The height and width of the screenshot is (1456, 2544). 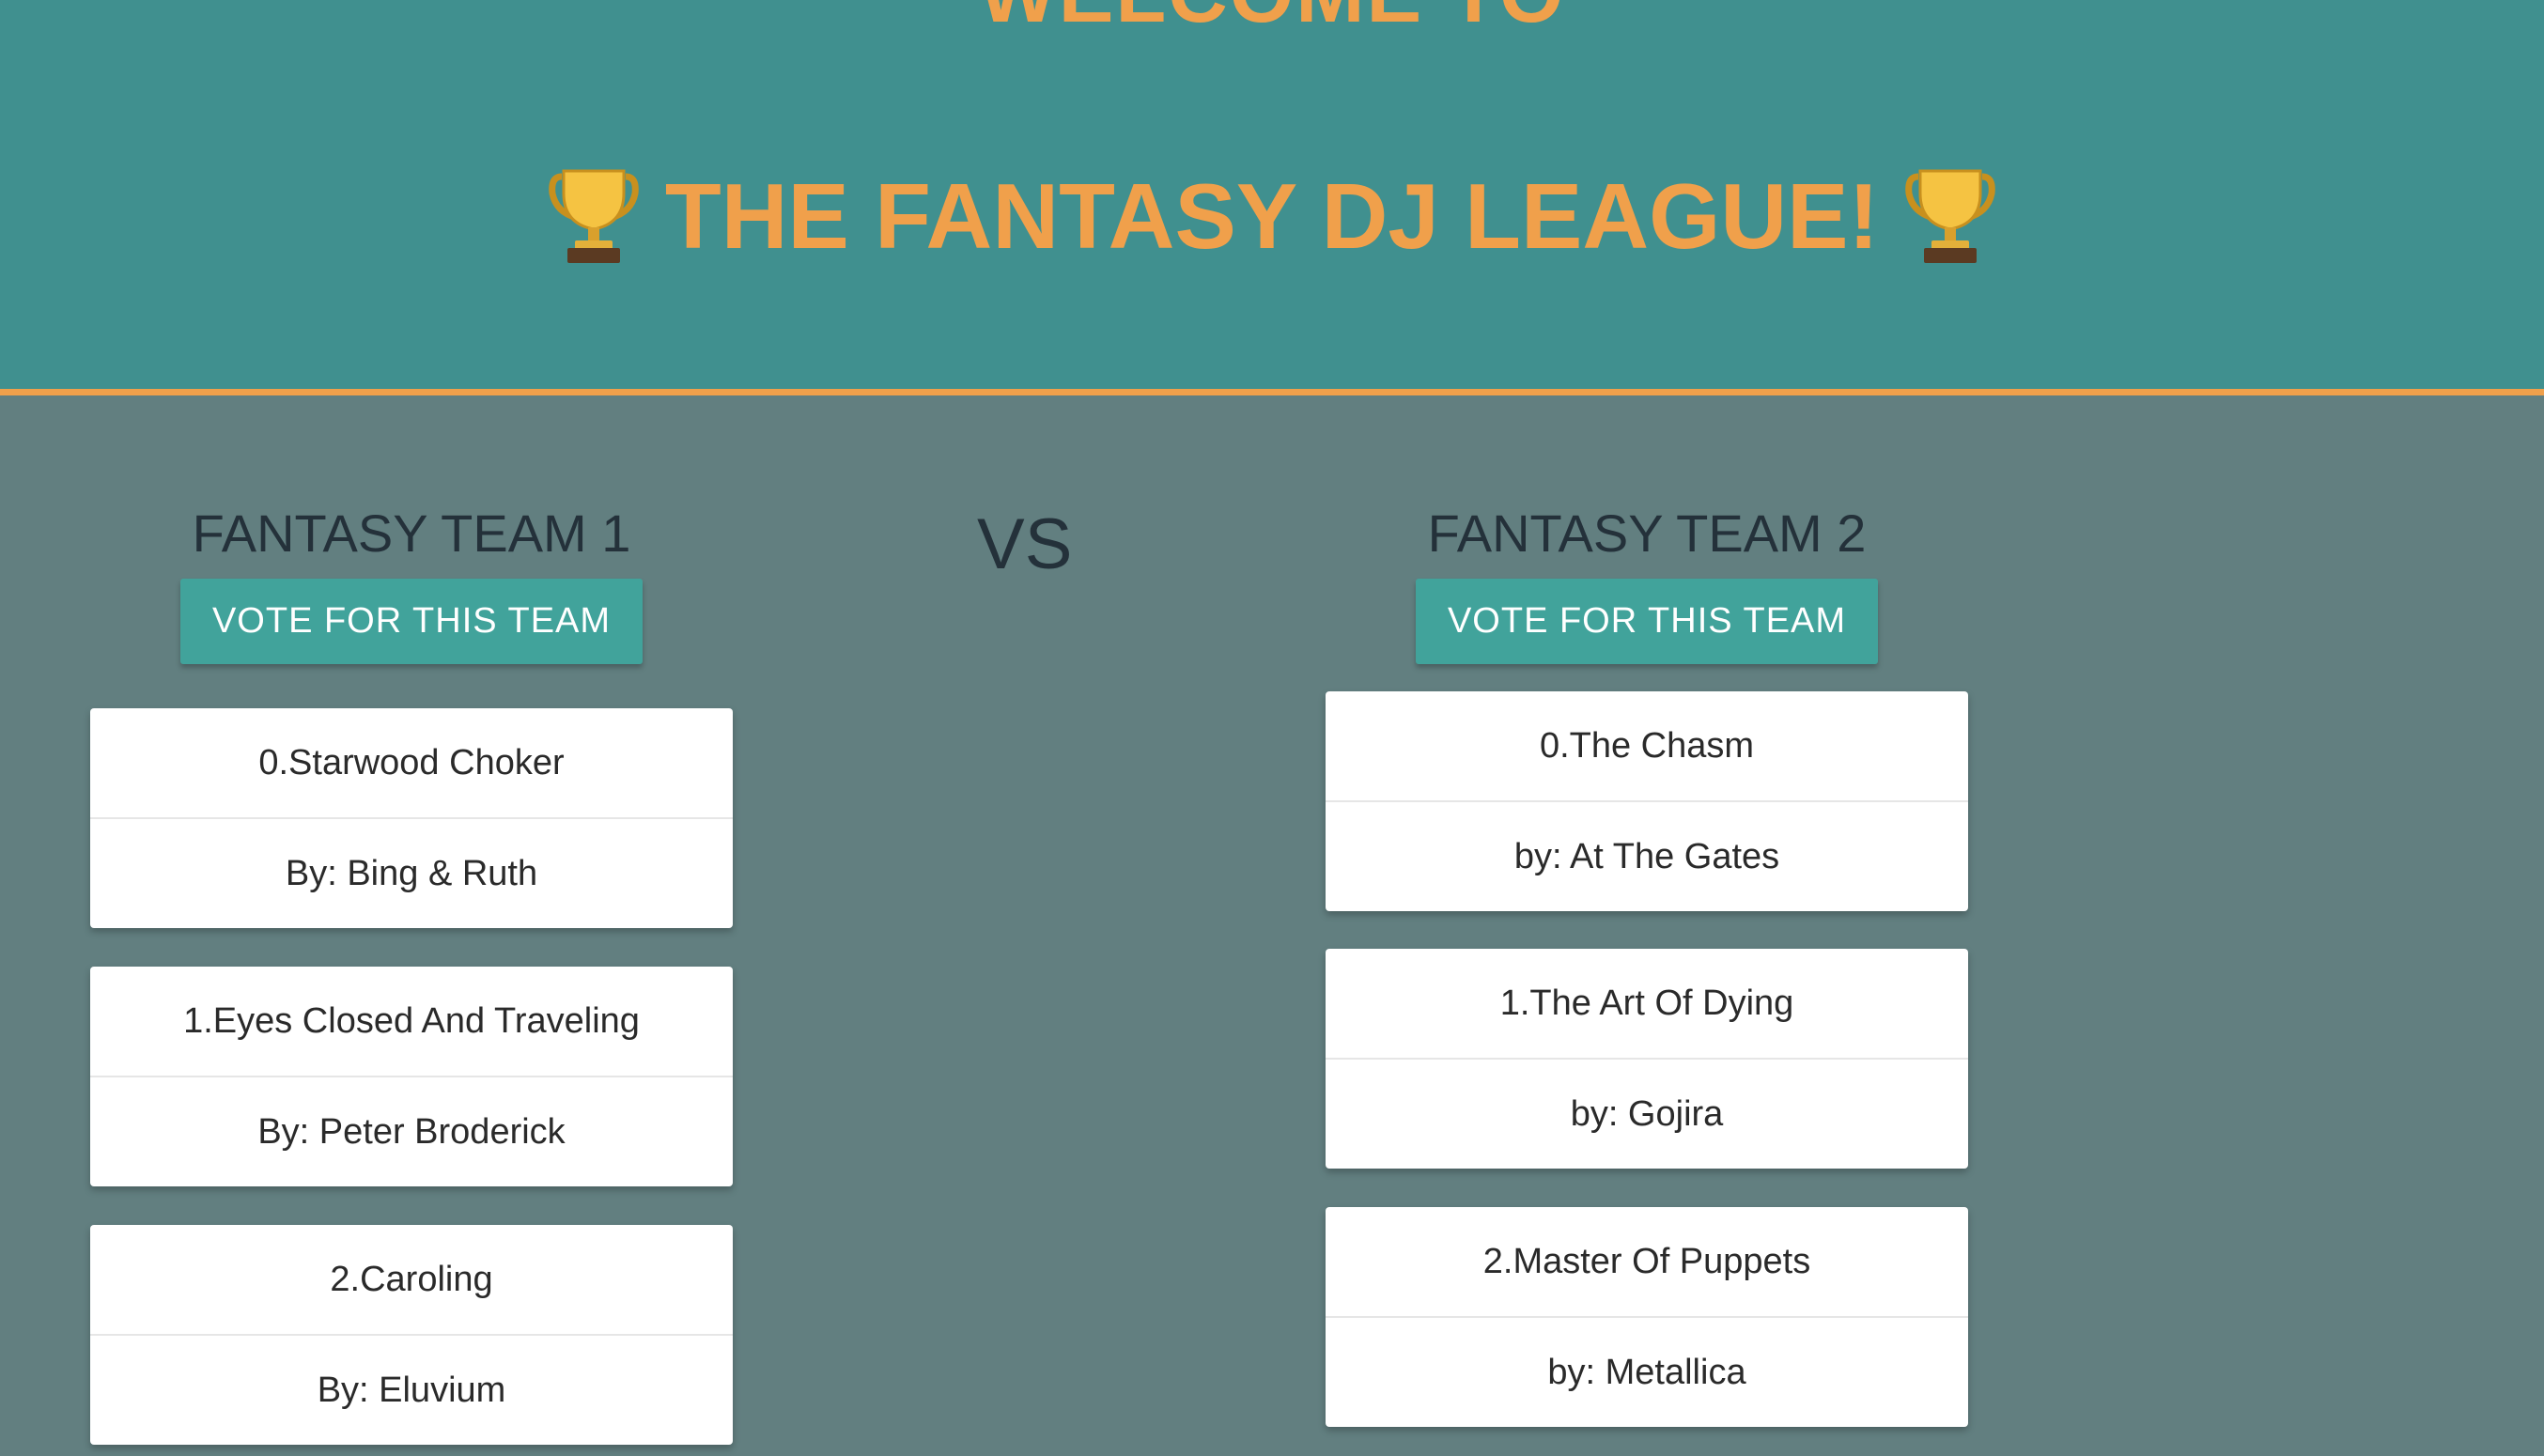 I want to click on song-name: 2.Master Of Puppets, so click(x=1647, y=1262).